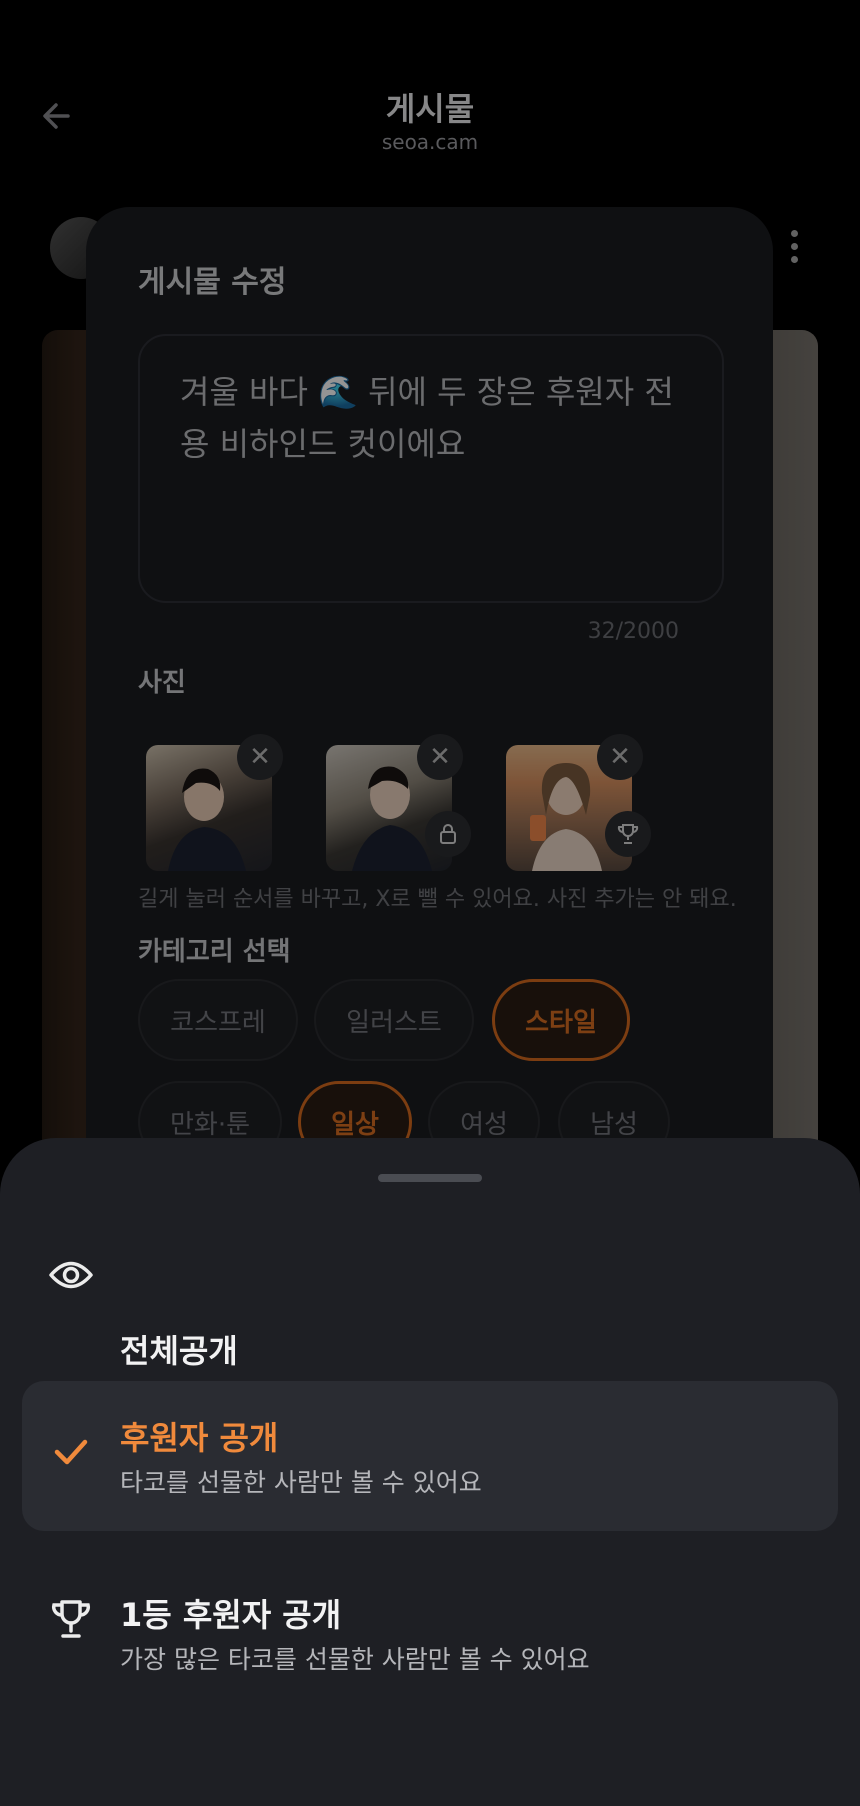 Image resolution: width=860 pixels, height=1806 pixels. What do you see at coordinates (71, 1619) in the screenshot?
I see `trophy-icon` at bounding box center [71, 1619].